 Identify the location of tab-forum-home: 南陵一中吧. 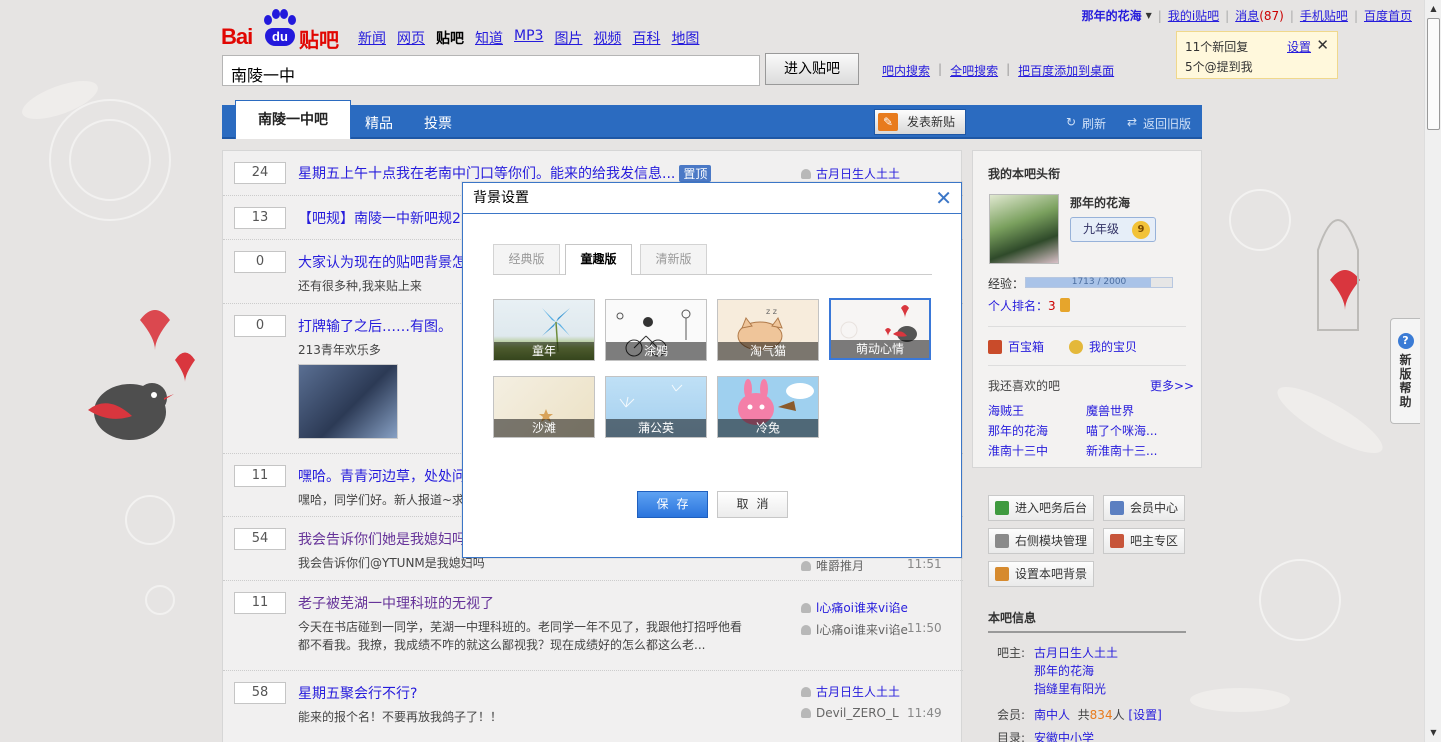
(293, 119).